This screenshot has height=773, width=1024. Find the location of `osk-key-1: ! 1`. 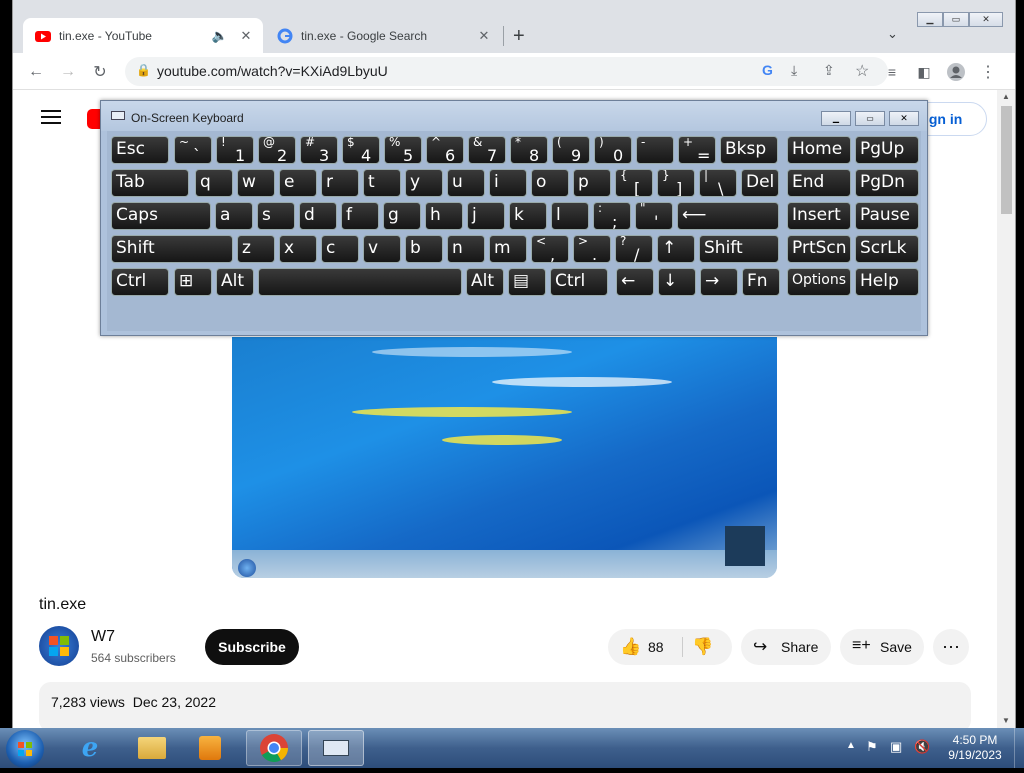

osk-key-1: ! 1 is located at coordinates (235, 150).